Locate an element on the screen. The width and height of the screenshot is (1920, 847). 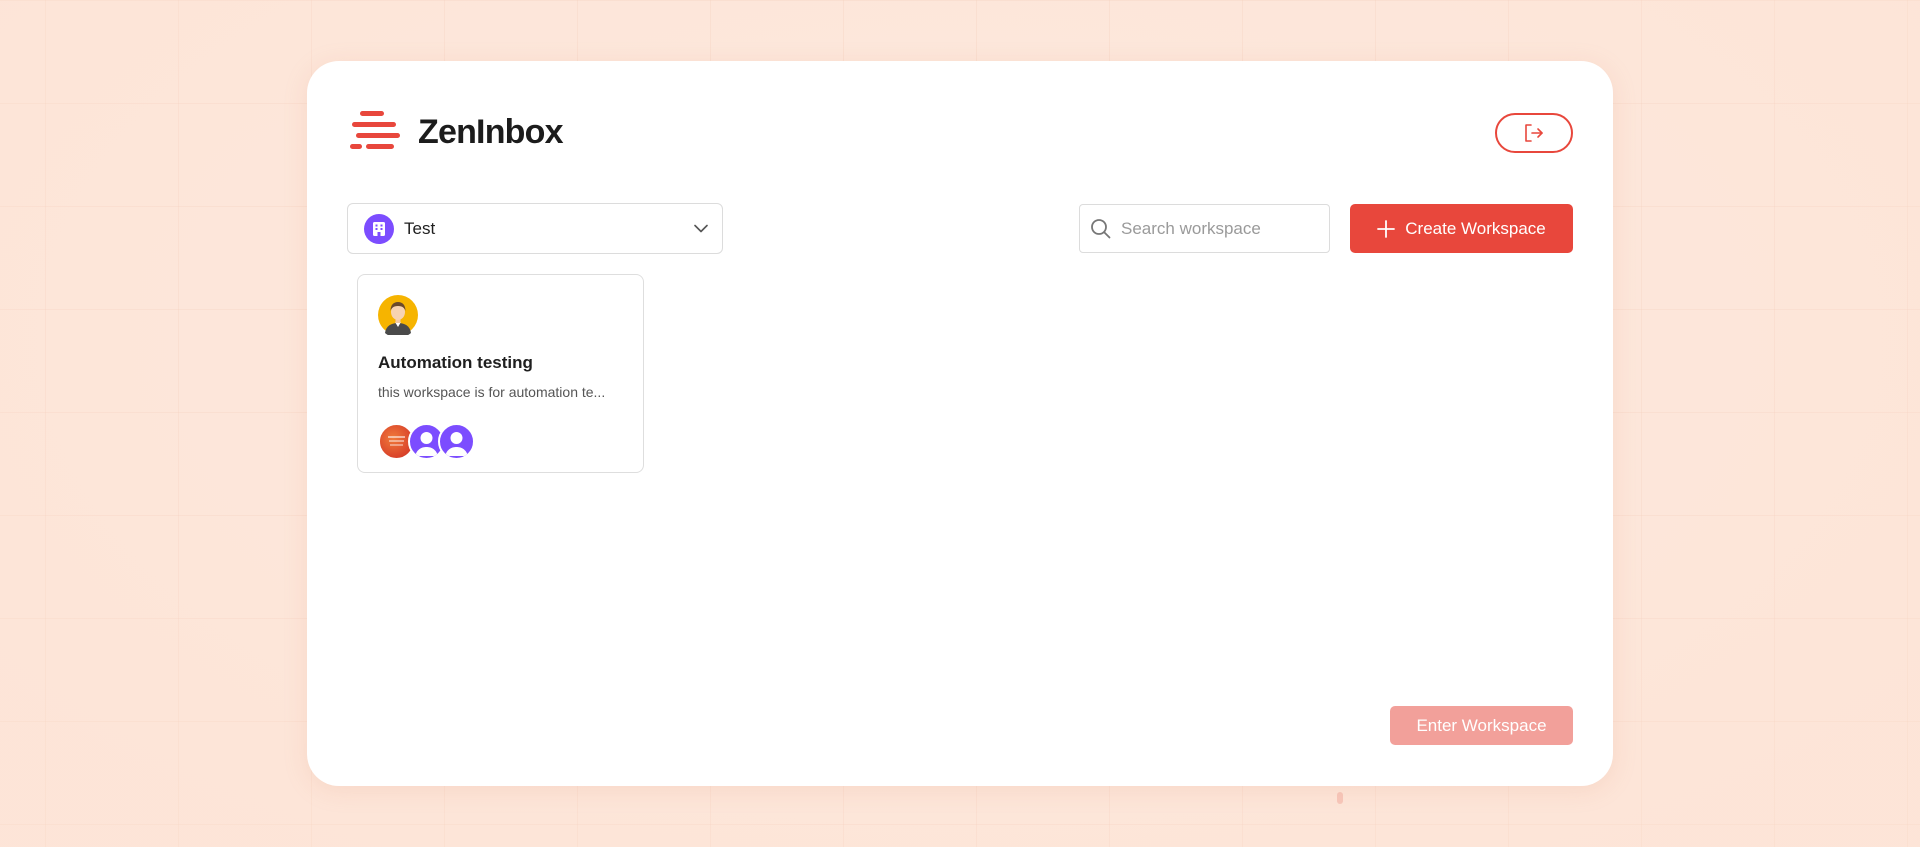
search-input is located at coordinates (1216, 228).